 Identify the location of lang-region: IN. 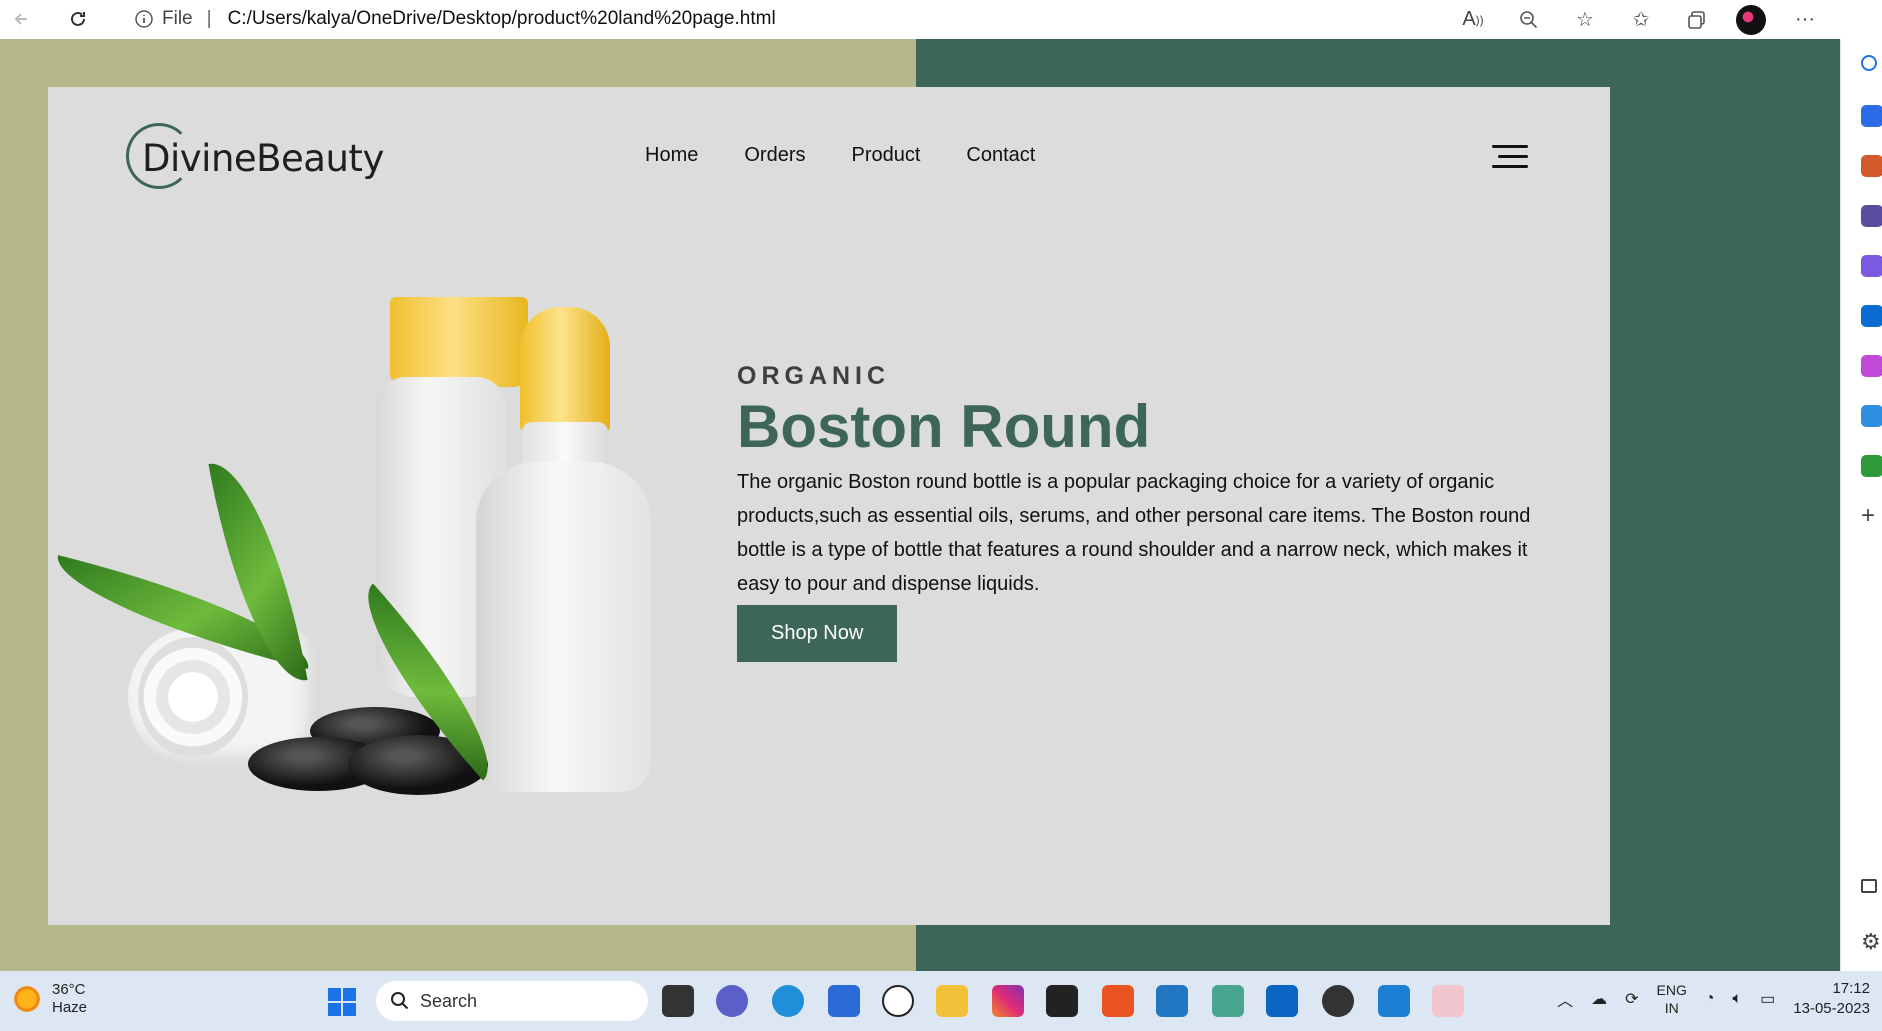
(1671, 1008).